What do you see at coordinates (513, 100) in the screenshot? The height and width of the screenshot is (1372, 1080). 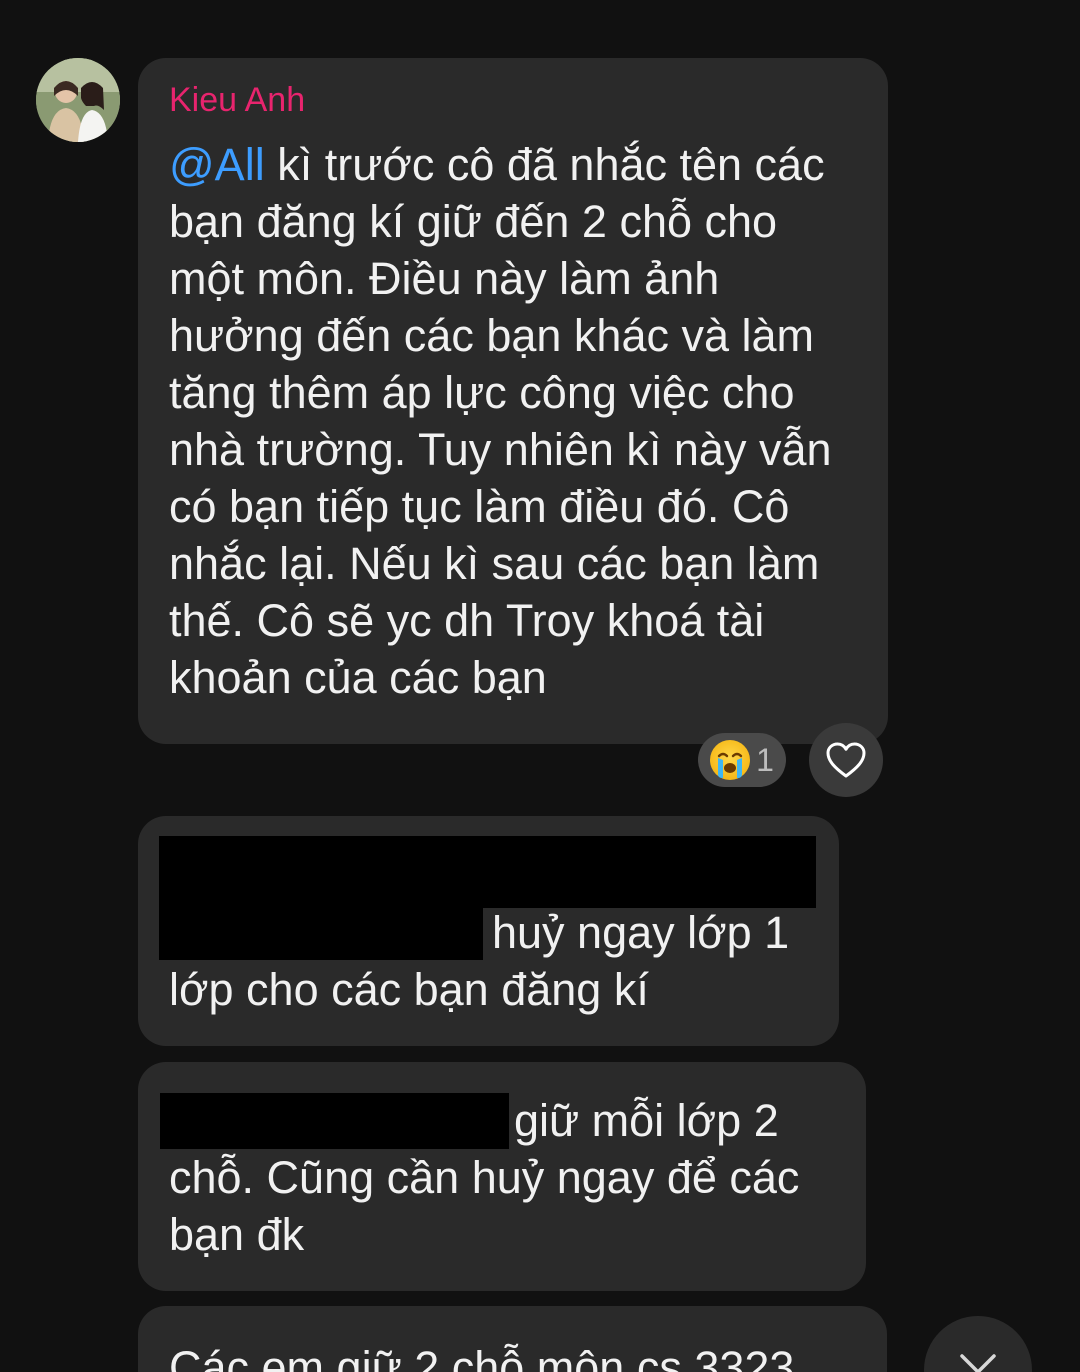 I see `sender-name: Kieu Anh` at bounding box center [513, 100].